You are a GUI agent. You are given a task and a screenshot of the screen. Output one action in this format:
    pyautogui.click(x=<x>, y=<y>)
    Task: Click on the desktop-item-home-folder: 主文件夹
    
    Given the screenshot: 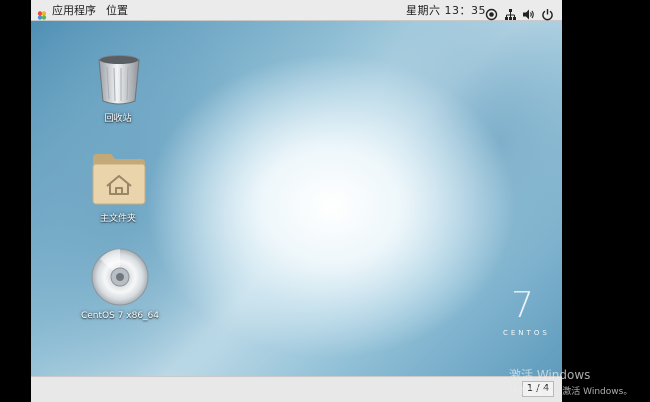 What is the action you would take?
    pyautogui.click(x=118, y=187)
    